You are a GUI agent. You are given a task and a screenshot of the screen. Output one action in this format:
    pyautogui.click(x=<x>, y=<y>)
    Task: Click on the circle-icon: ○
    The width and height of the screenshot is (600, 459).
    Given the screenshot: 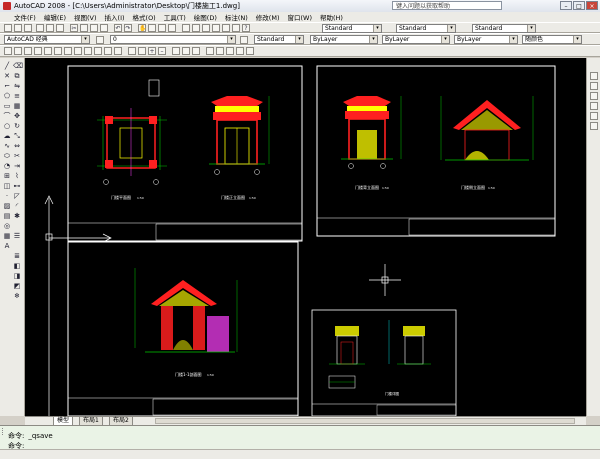 What is the action you would take?
    pyautogui.click(x=7, y=126)
    